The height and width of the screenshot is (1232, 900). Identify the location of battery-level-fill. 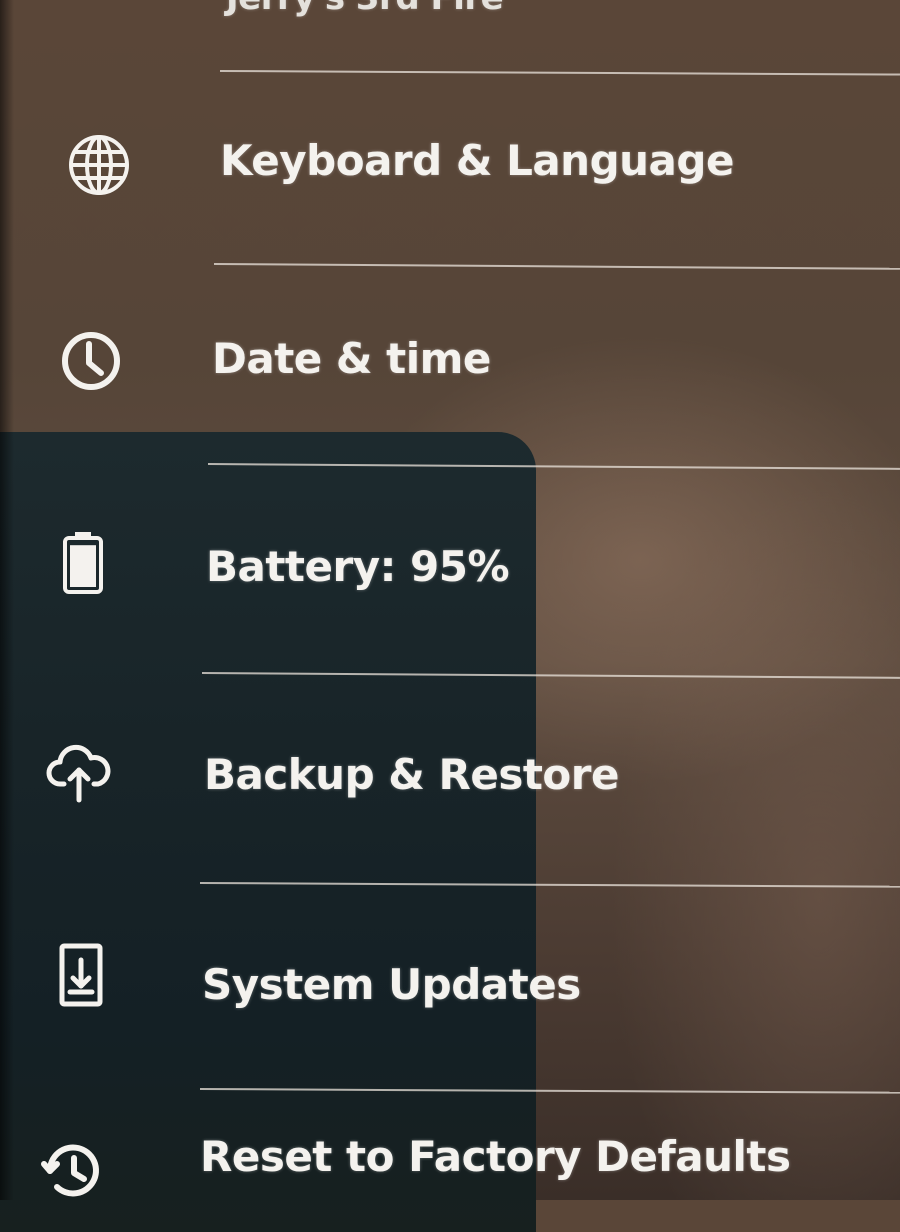
(83, 566).